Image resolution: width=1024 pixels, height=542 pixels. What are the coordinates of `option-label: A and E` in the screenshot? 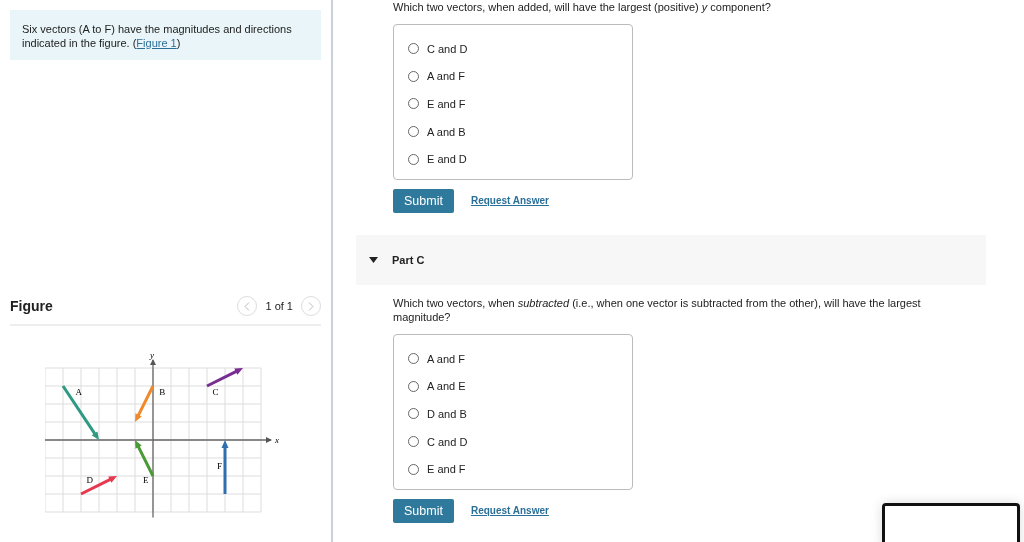 It's located at (446, 386).